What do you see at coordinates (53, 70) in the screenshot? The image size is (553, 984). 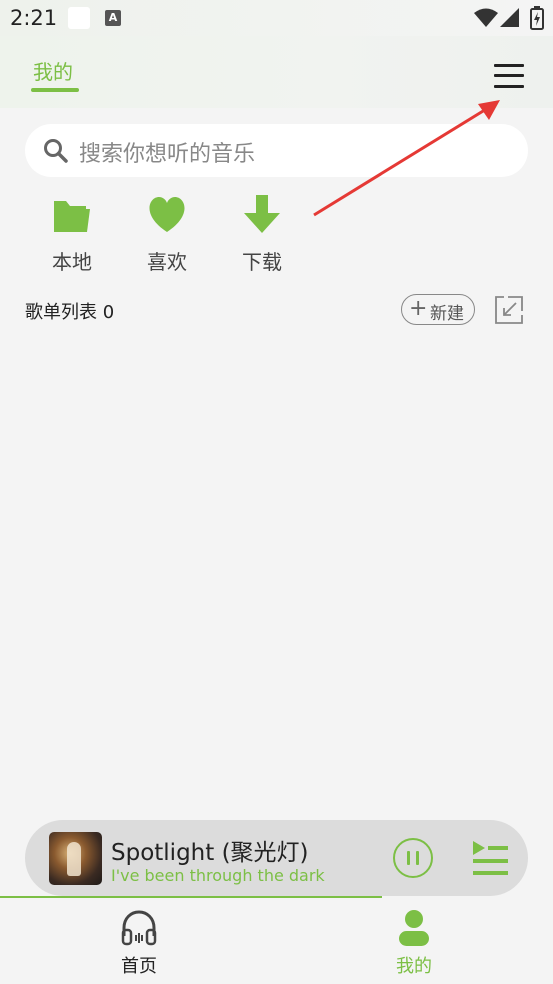 I see `tab-mine: 我的` at bounding box center [53, 70].